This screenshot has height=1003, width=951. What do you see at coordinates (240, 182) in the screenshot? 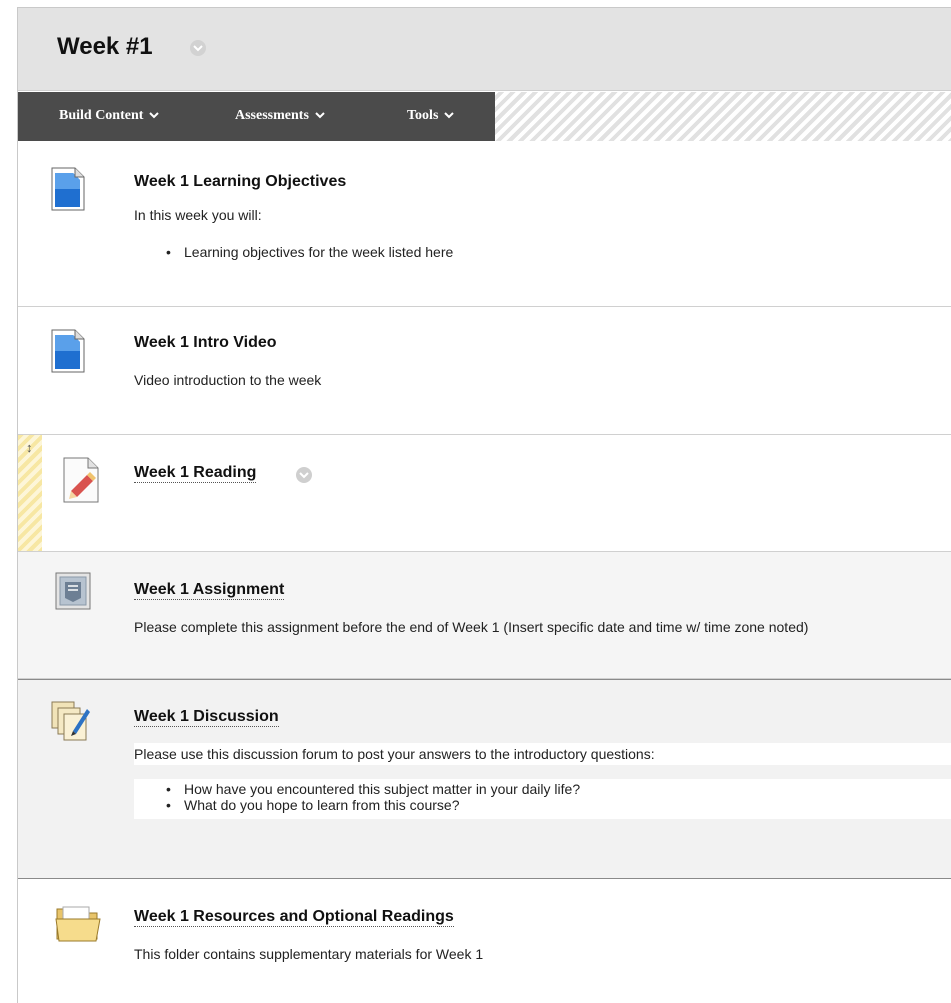
I see `item-title: Week 1 Learning Objectives` at bounding box center [240, 182].